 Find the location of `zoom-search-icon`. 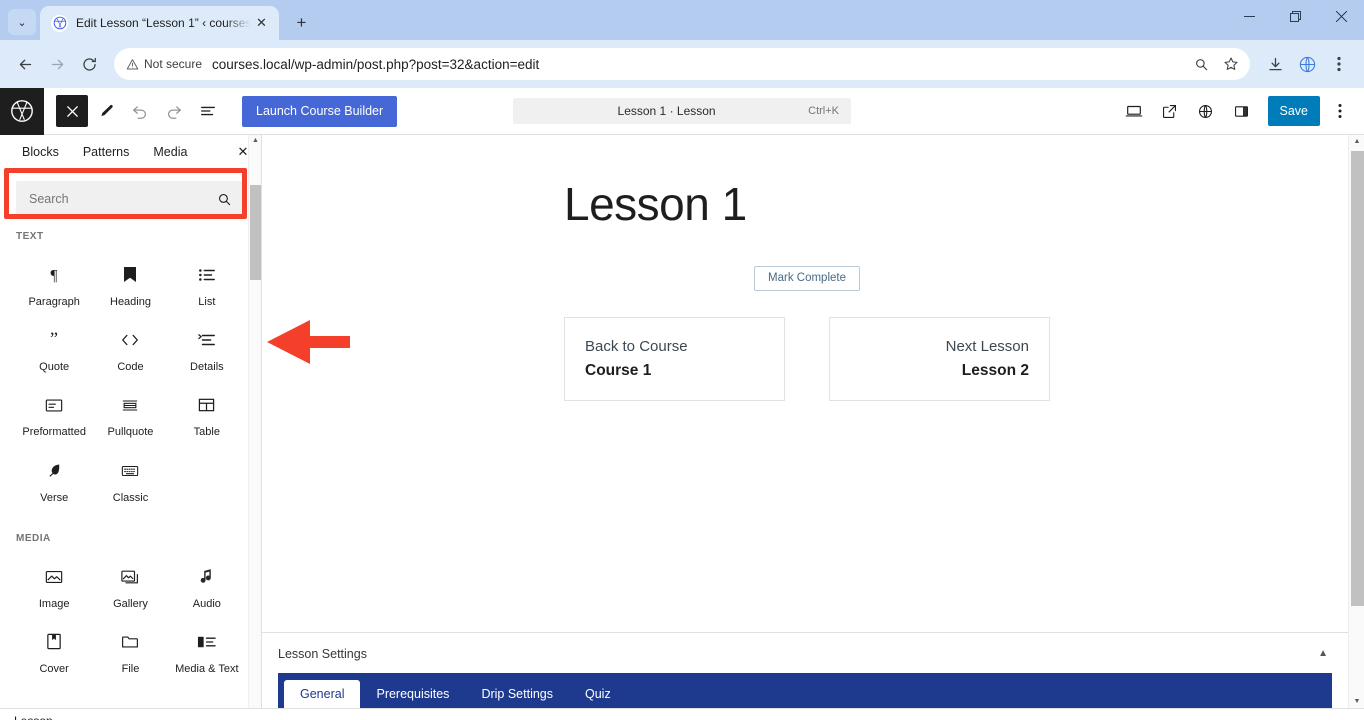

zoom-search-icon is located at coordinates (1201, 64).